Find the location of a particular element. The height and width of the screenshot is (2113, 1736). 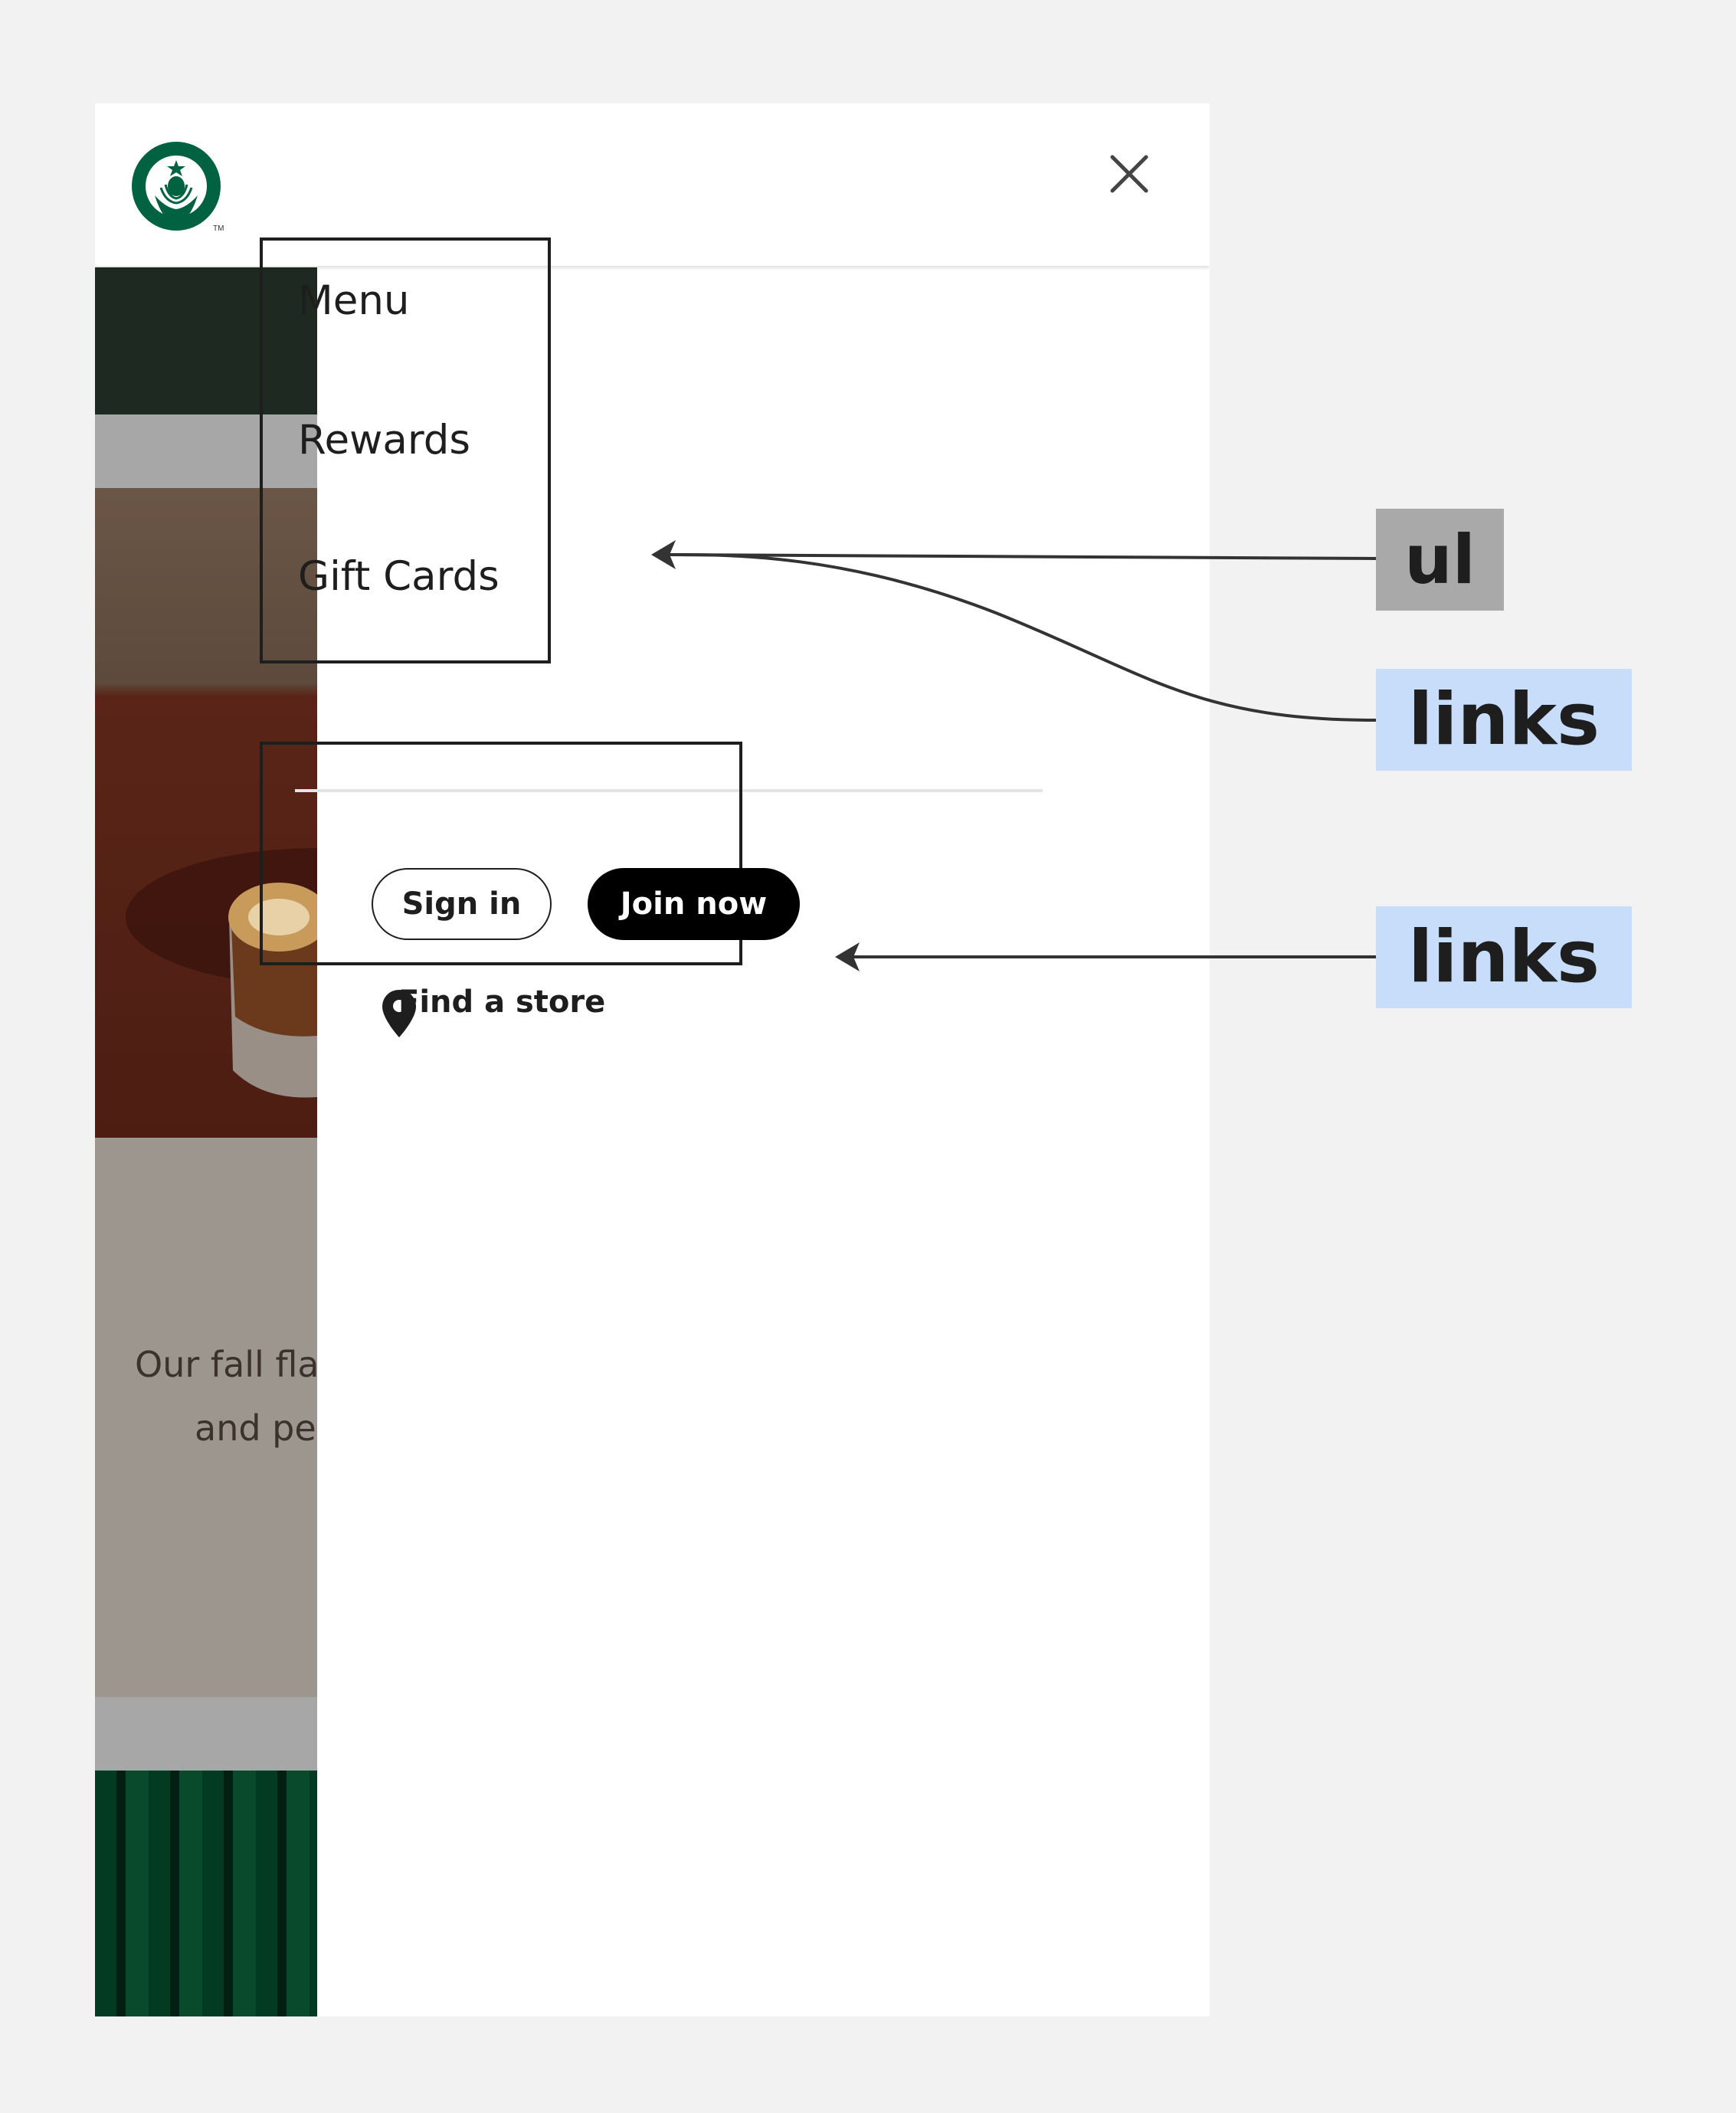

starbucks-logo-icon: TM is located at coordinates (178, 186).